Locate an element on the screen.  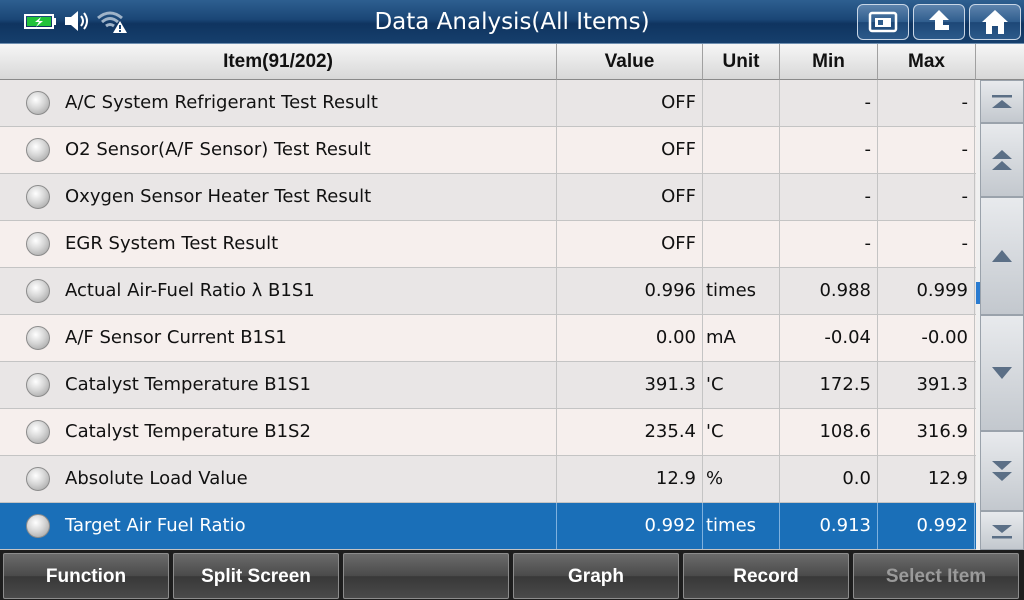
column-header-value: Value is located at coordinates (630, 62).